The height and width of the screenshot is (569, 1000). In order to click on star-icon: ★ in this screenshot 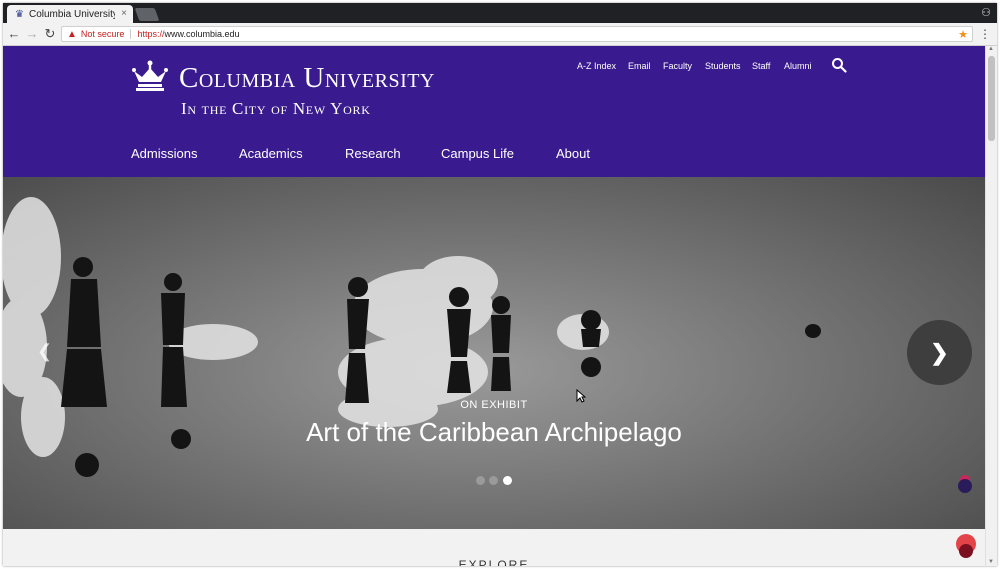, I will do `click(963, 34)`.